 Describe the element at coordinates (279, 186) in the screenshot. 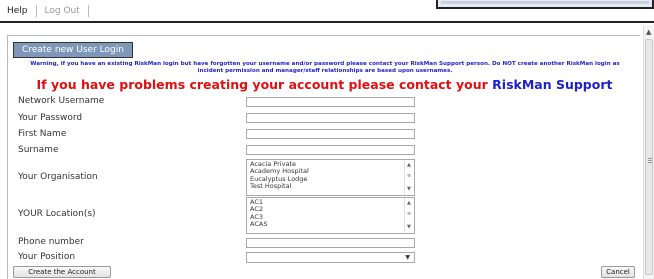

I see `organisation-option: Test Hospital` at that location.